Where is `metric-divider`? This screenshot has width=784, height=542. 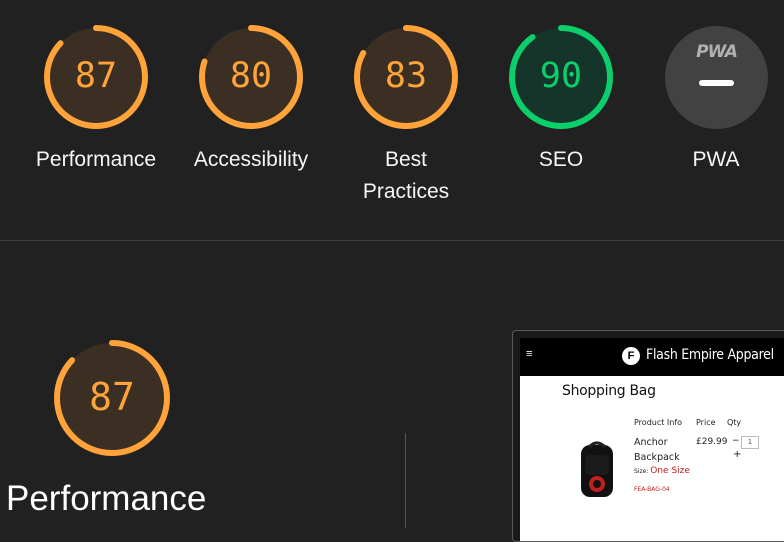 metric-divider is located at coordinates (405, 480).